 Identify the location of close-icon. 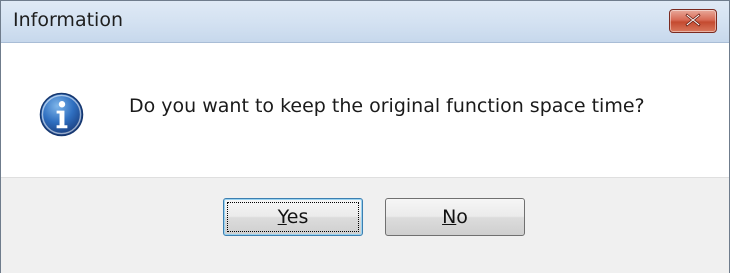
(693, 20).